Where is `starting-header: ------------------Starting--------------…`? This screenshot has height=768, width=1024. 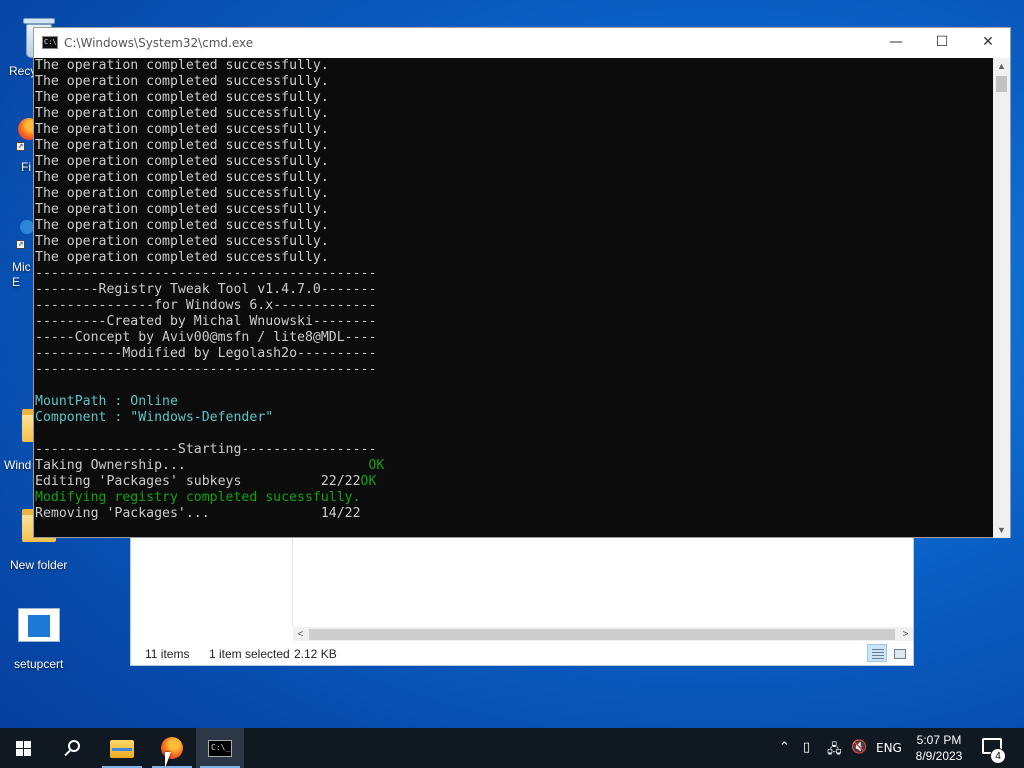 starting-header: ------------------Starting--------------… is located at coordinates (206, 449).